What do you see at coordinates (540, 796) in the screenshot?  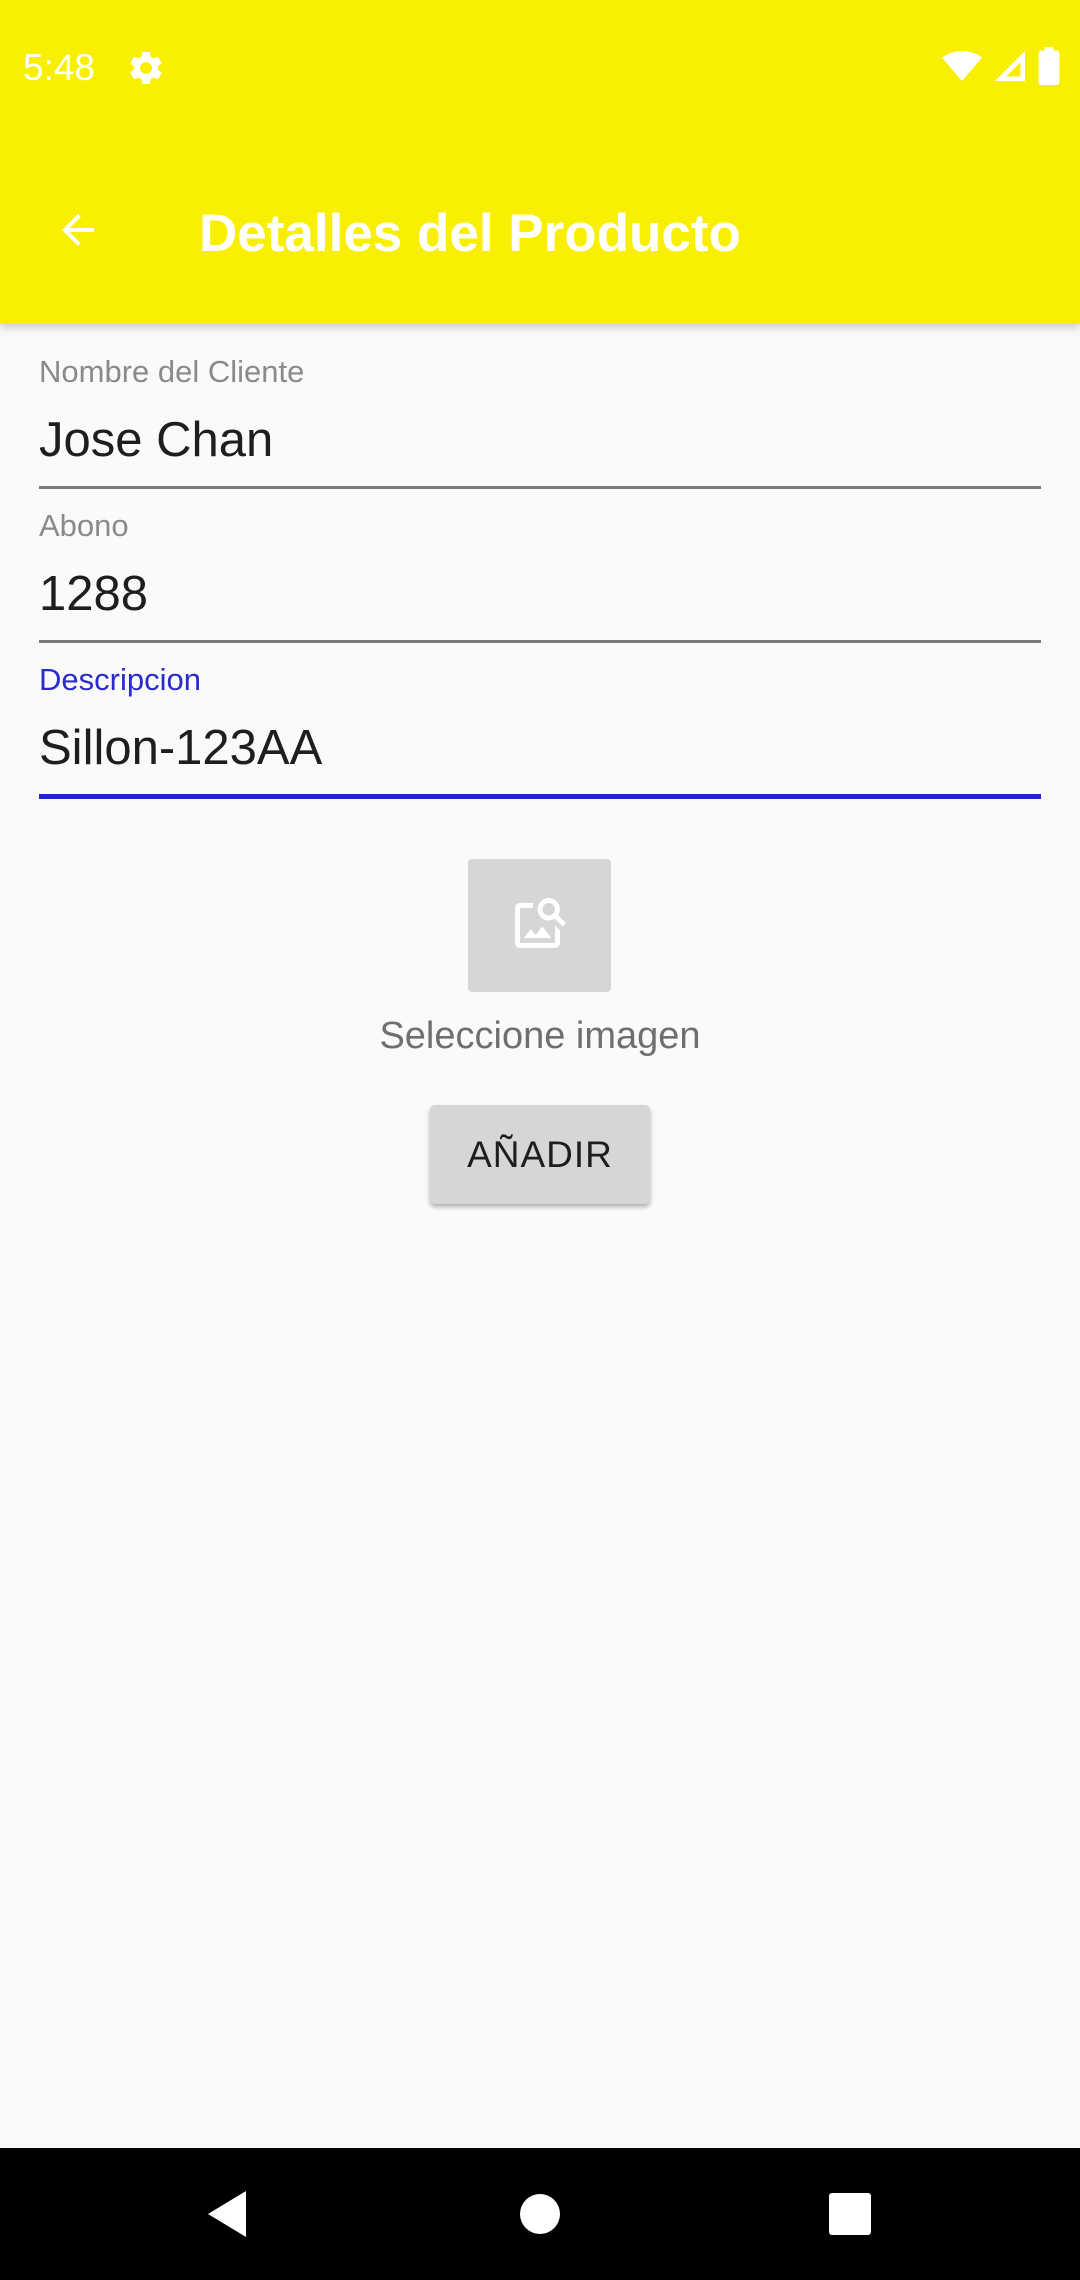 I see `description-underline` at bounding box center [540, 796].